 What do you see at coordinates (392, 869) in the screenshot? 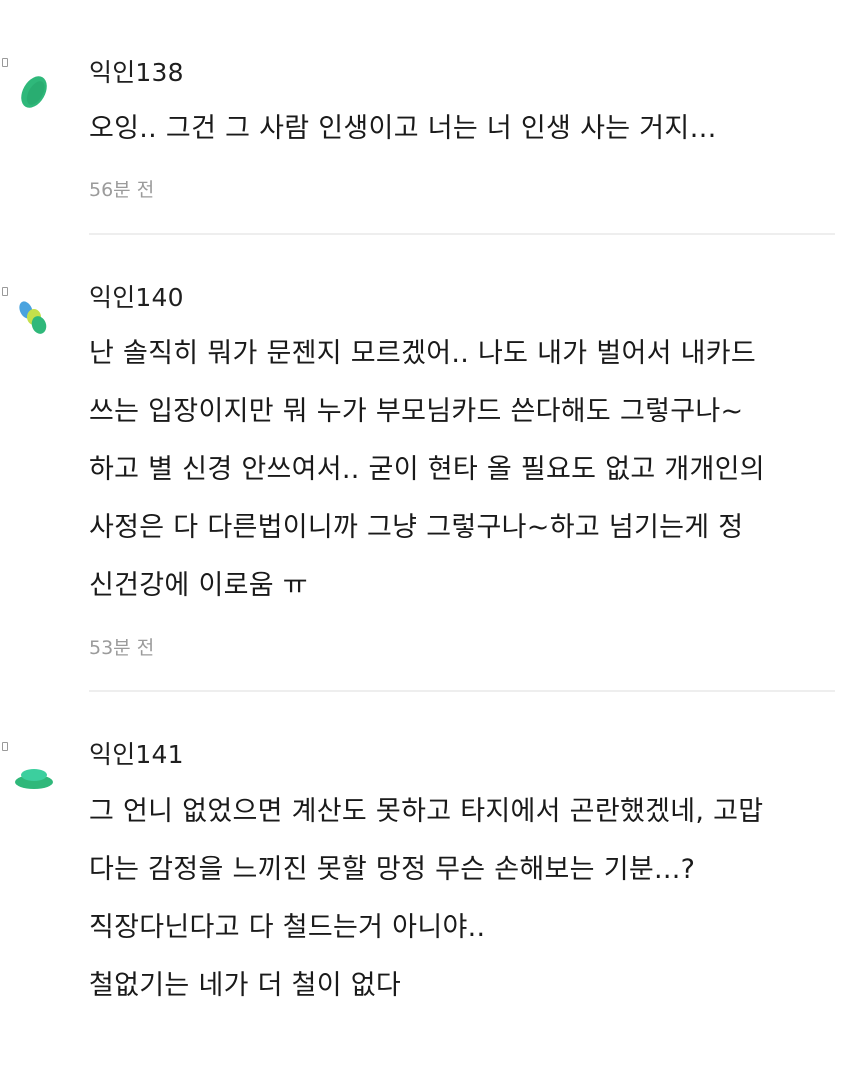
I see `comment-line: 다는 감정을 느끼진 못할 망정 무슨 손해보는 기분...?` at bounding box center [392, 869].